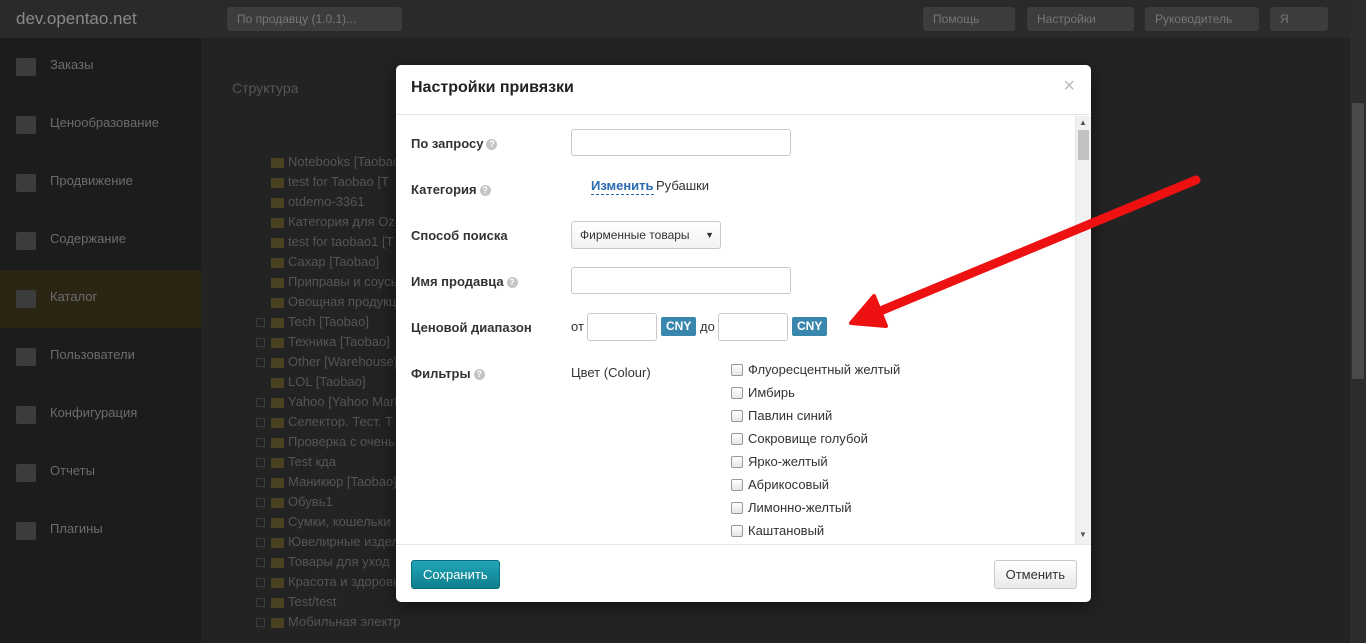  Describe the element at coordinates (100, 183) in the screenshot. I see `sidebar-item-promotion: Продвижение` at that location.